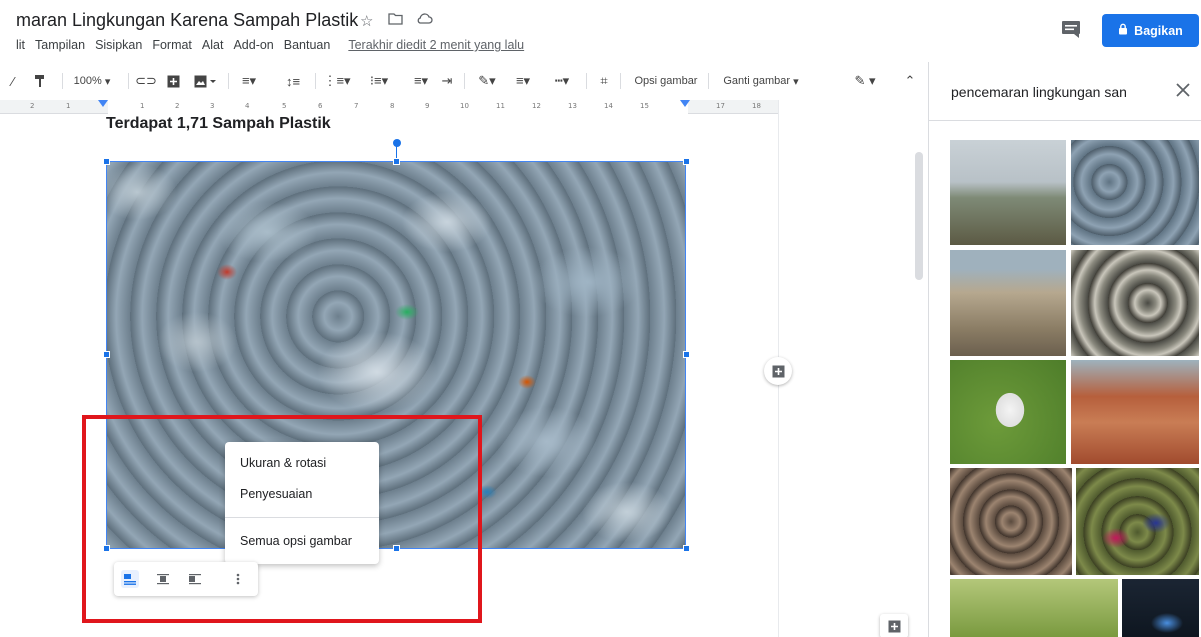  I want to click on checklist-icon: ⋮≡▾, so click(336, 81).